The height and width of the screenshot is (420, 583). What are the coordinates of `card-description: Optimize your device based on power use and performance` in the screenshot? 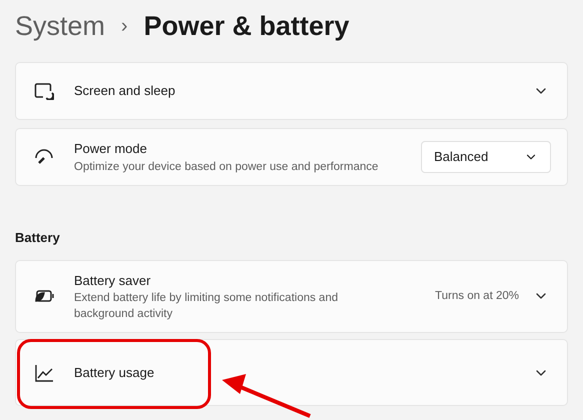 It's located at (227, 167).